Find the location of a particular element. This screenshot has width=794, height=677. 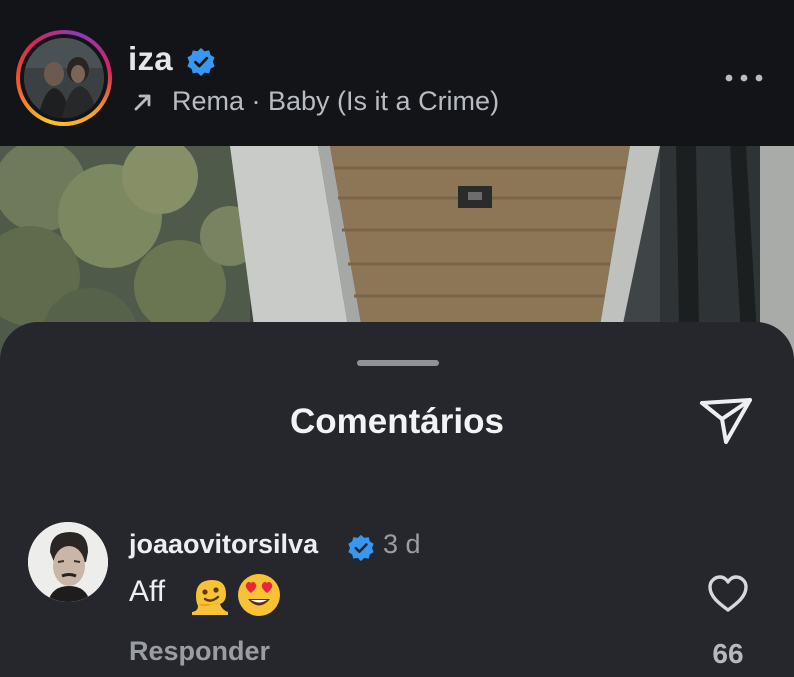

drag-handle is located at coordinates (398, 363).